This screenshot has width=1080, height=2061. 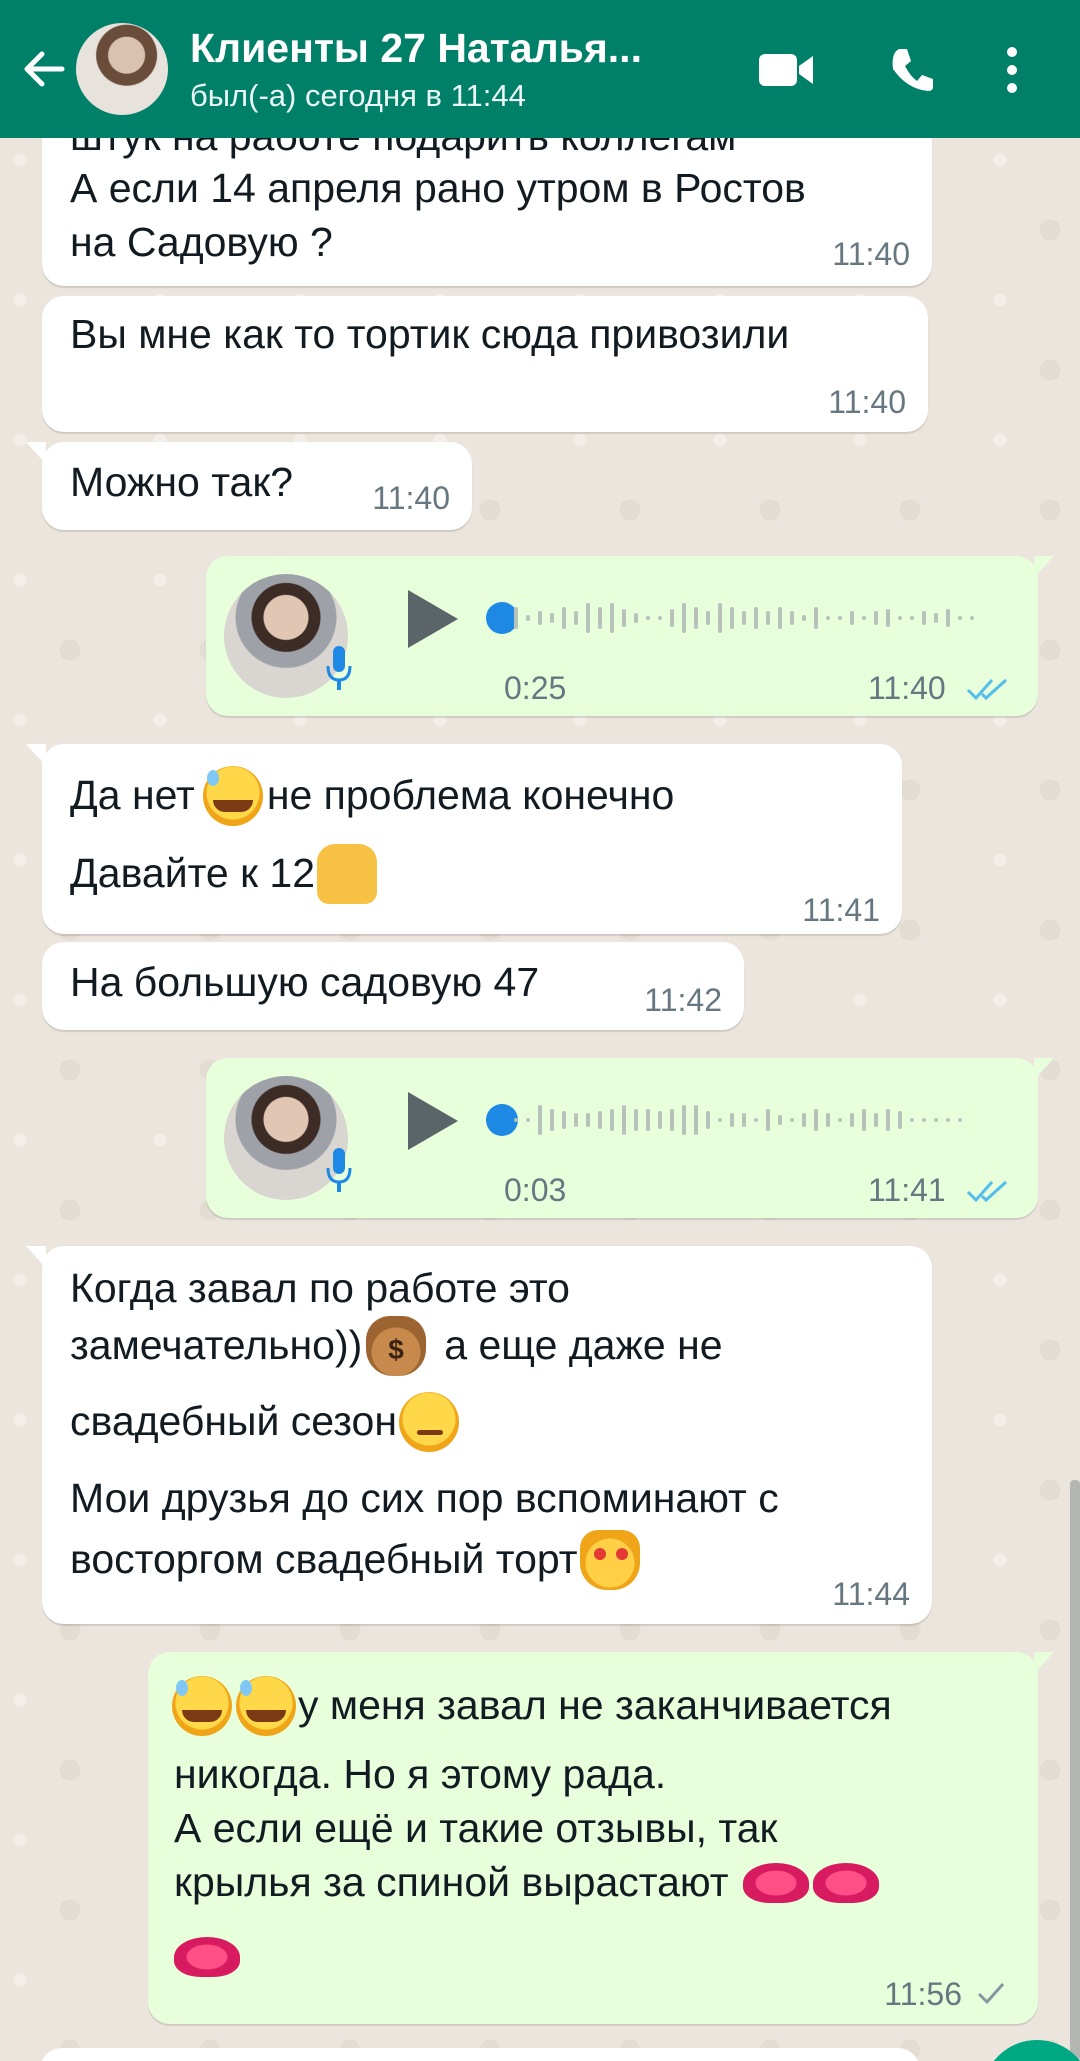 What do you see at coordinates (535, 1190) in the screenshot?
I see `voice-duration: 0:03` at bounding box center [535, 1190].